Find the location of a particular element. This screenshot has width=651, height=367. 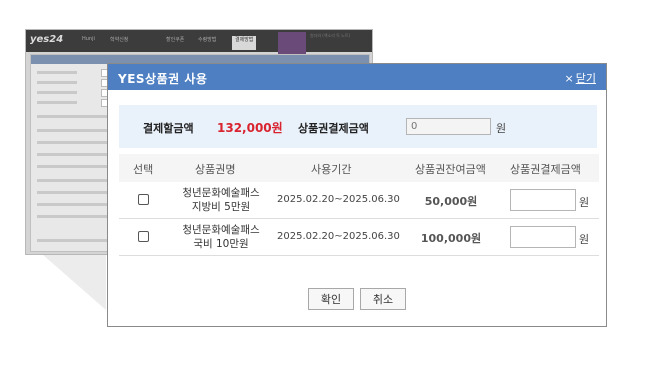

voucher-name: 청년문화예술패스 지방비 5만원 is located at coordinates (221, 200).